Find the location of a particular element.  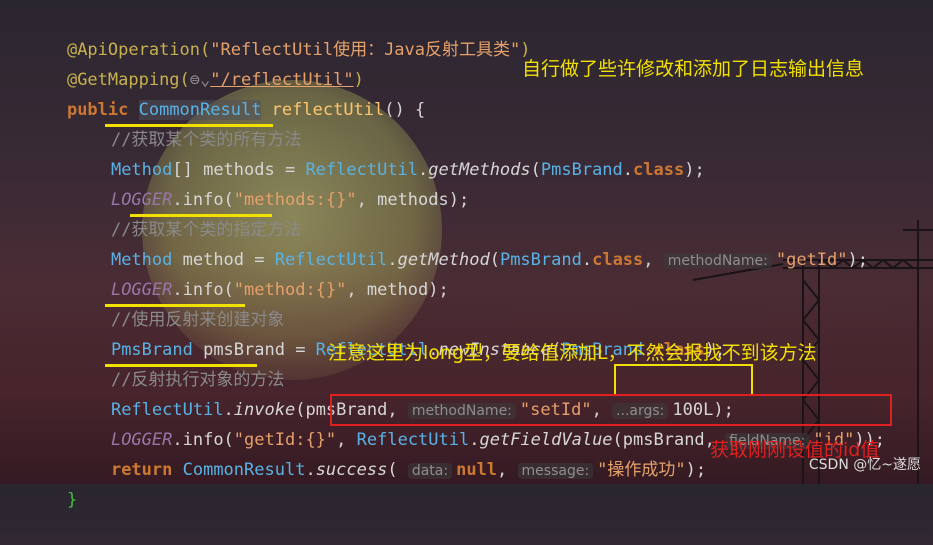

code-line-3: public CommonResult reflectUtil() { is located at coordinates (225, 92).